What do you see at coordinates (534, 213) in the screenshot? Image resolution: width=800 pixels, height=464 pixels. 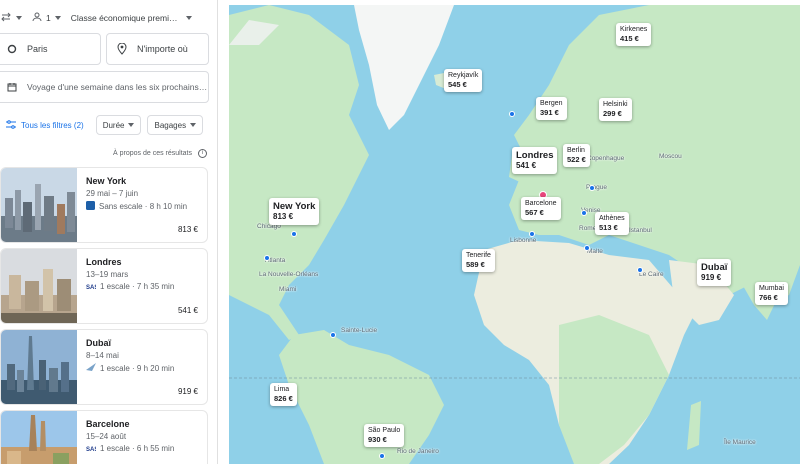 I see `callout-price: 567 €` at bounding box center [534, 213].